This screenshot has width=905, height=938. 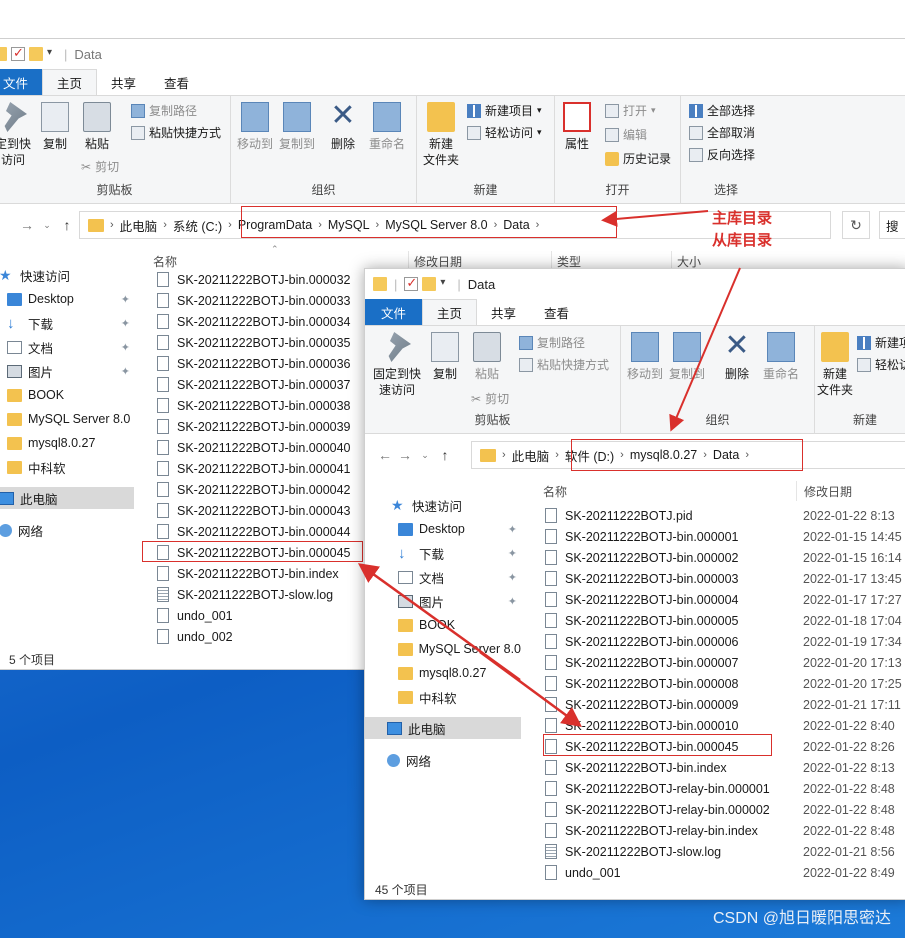 What do you see at coordinates (254, 468) in the screenshot?
I see `file-row: SK-20211222BOTJ-bin.000041` at bounding box center [254, 468].